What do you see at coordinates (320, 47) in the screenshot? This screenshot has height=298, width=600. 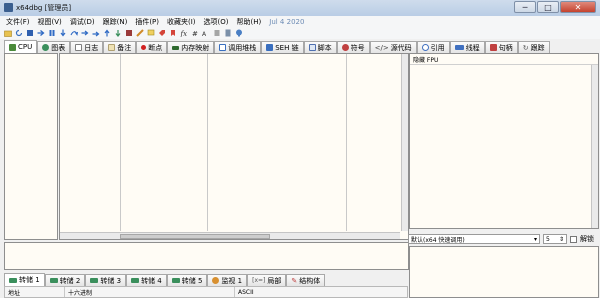 I see `tab-script: 脚本` at bounding box center [320, 47].